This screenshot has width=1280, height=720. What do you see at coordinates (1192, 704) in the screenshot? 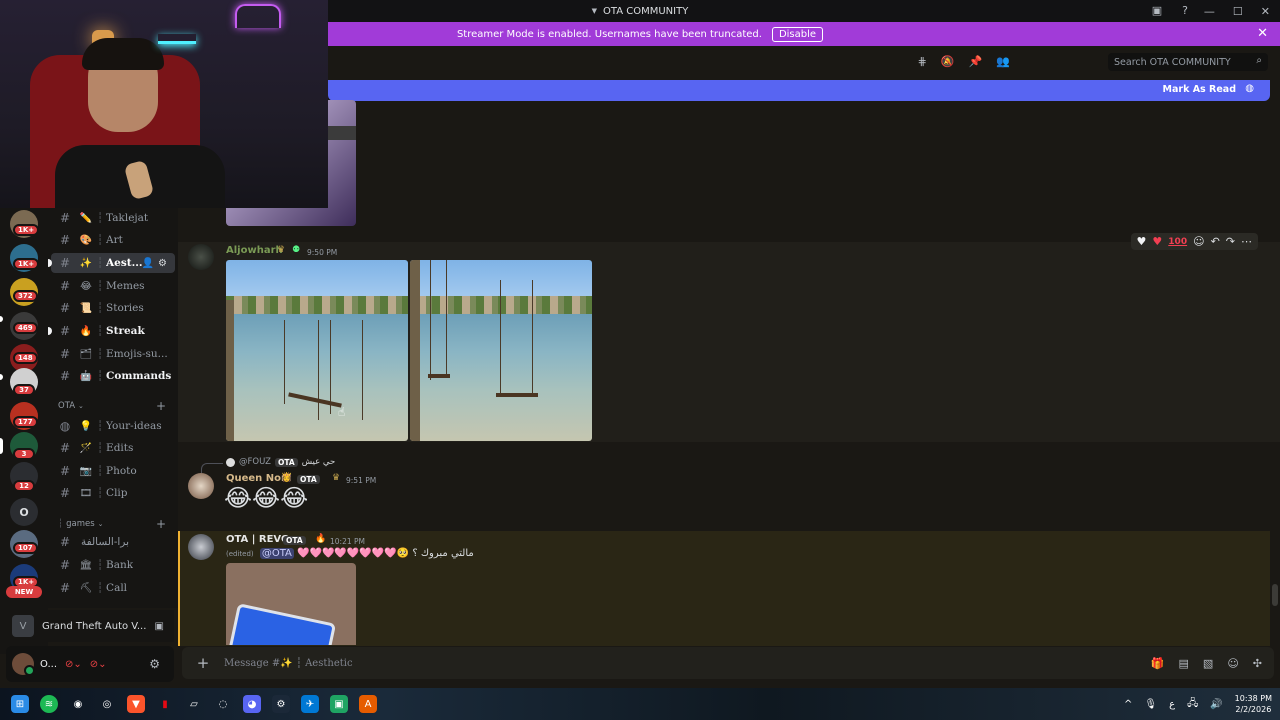
I see `network-icon: 🖧` at bounding box center [1192, 704].